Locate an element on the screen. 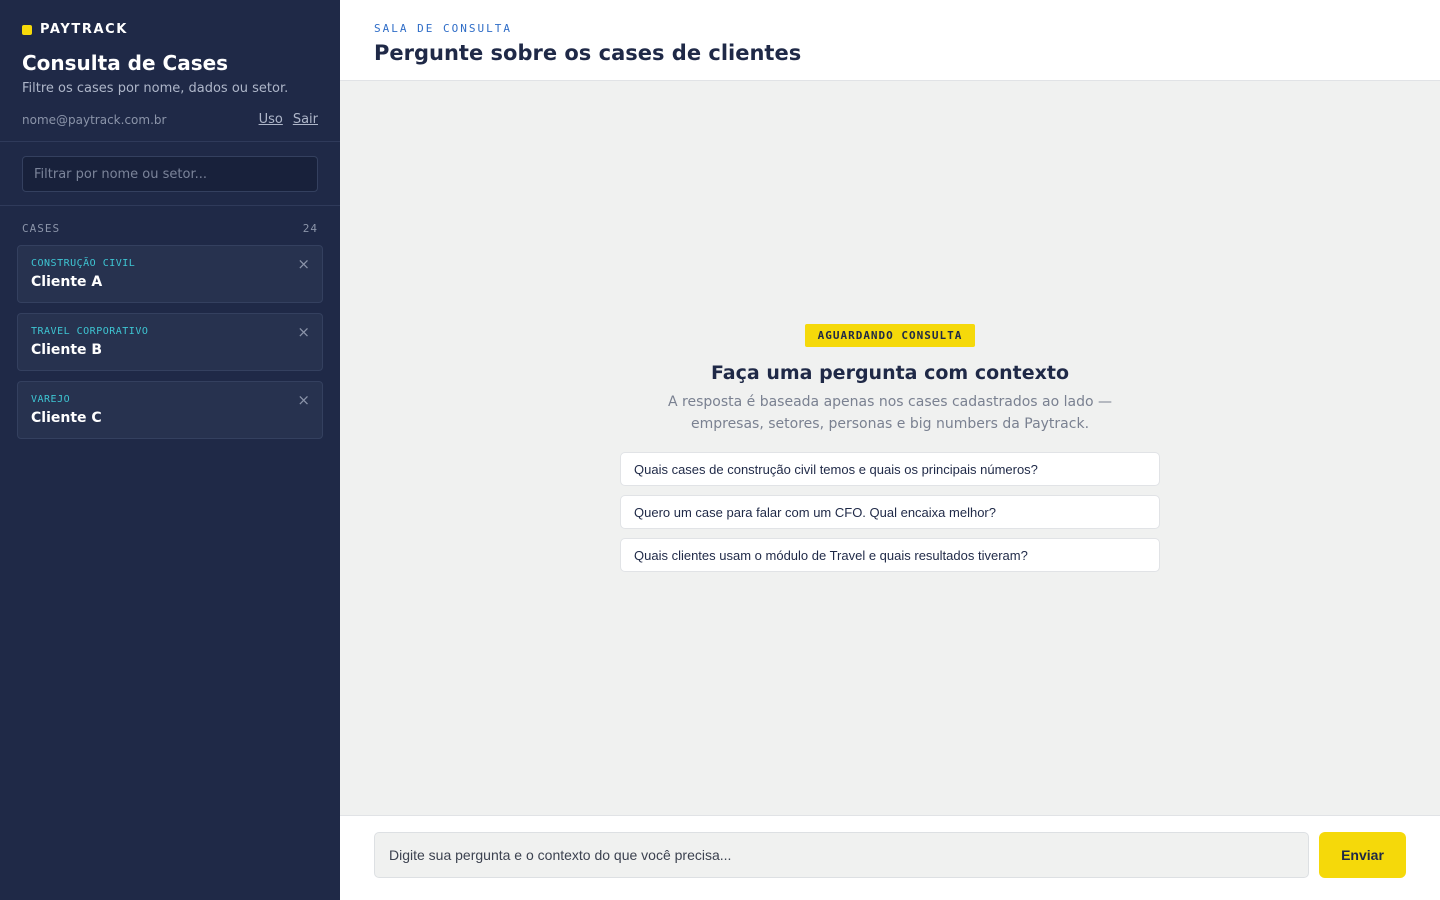 The width and height of the screenshot is (1440, 900). case-name: Cliente A is located at coordinates (67, 282).